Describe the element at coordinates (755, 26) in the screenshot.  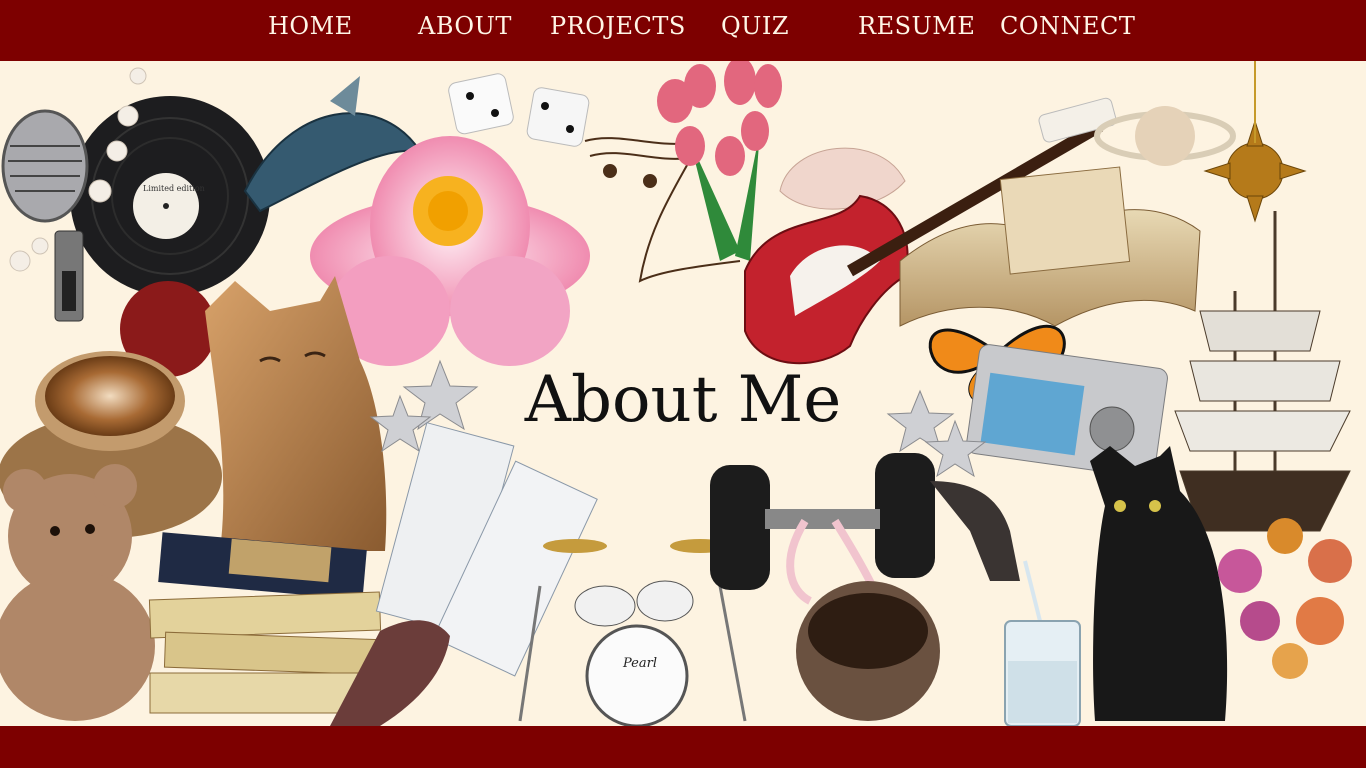
I see `nav-quiz: QUIZ` at that location.